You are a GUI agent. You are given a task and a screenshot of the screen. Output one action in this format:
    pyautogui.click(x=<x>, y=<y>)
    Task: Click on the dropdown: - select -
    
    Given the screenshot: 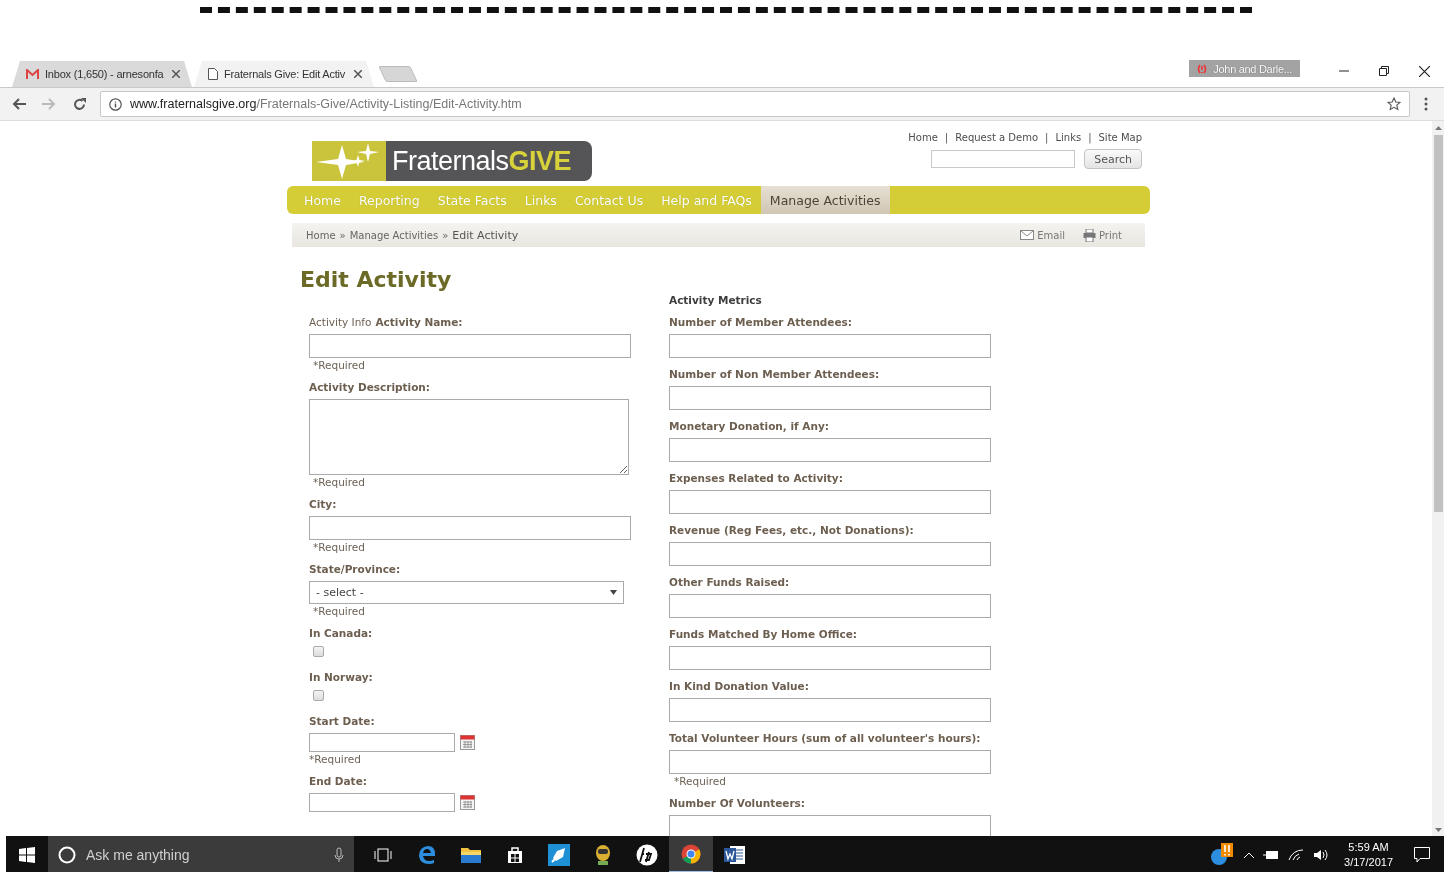 What is the action you would take?
    pyautogui.click(x=466, y=592)
    